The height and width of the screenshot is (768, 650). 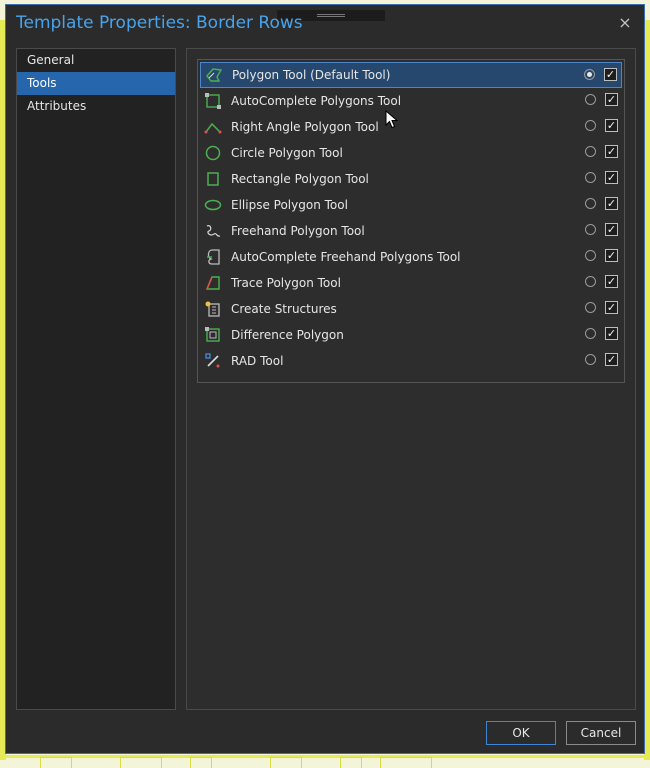 I want to click on tool-row-right-angle: Right Angle Polygon Tool ✓, so click(x=411, y=127).